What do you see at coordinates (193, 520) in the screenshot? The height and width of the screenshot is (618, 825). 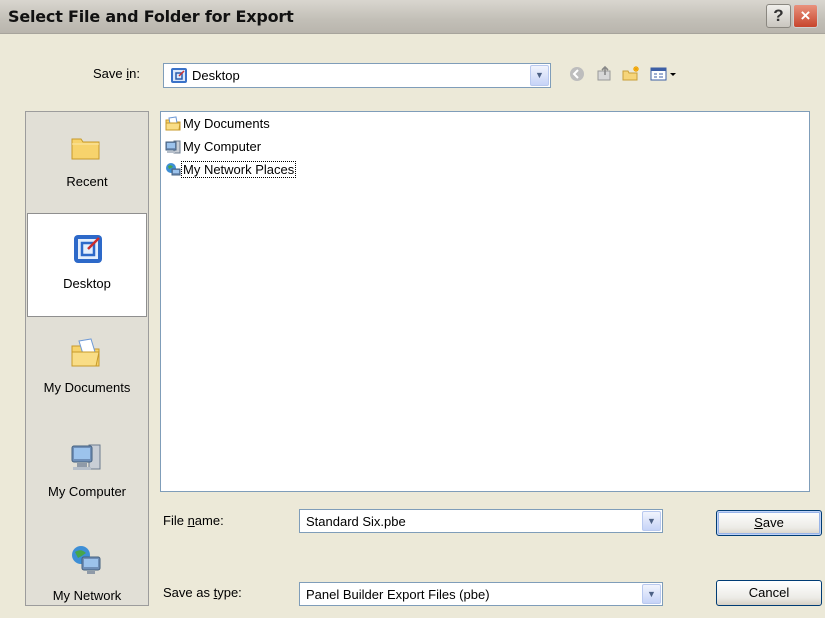 I see `file-name-label: File name:` at bounding box center [193, 520].